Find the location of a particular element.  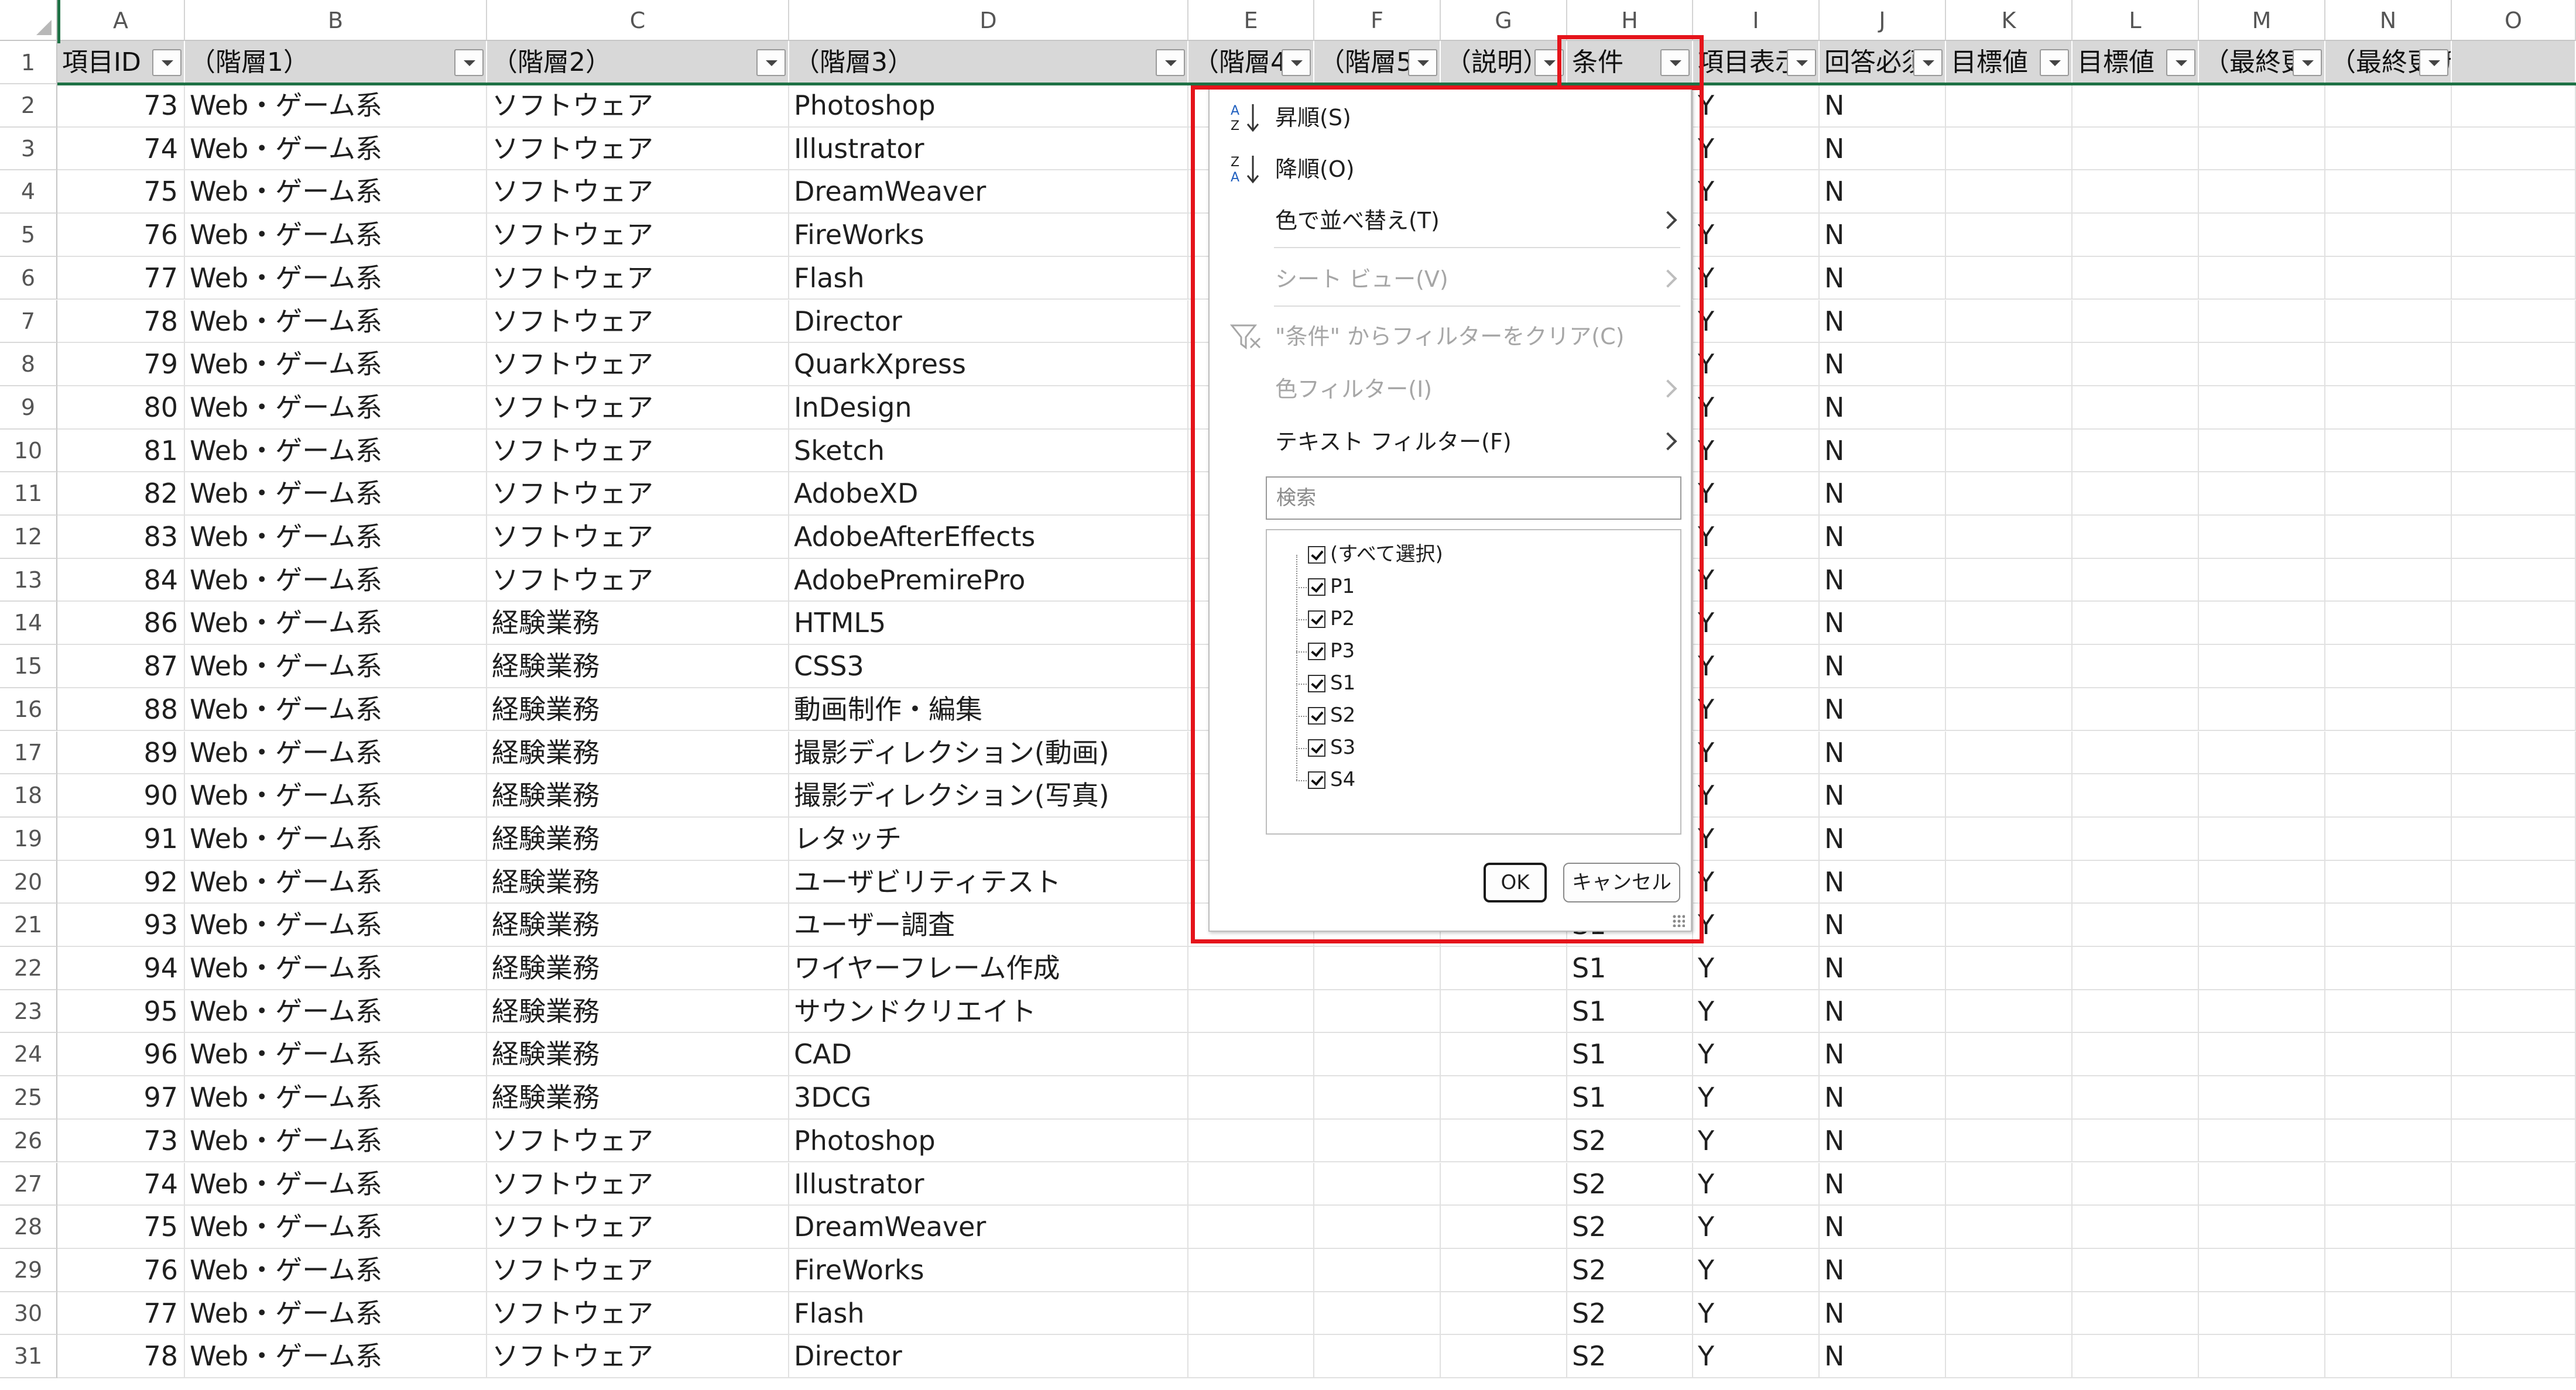

table-cell: 撮影ディレクション(動画) is located at coordinates (988, 753).